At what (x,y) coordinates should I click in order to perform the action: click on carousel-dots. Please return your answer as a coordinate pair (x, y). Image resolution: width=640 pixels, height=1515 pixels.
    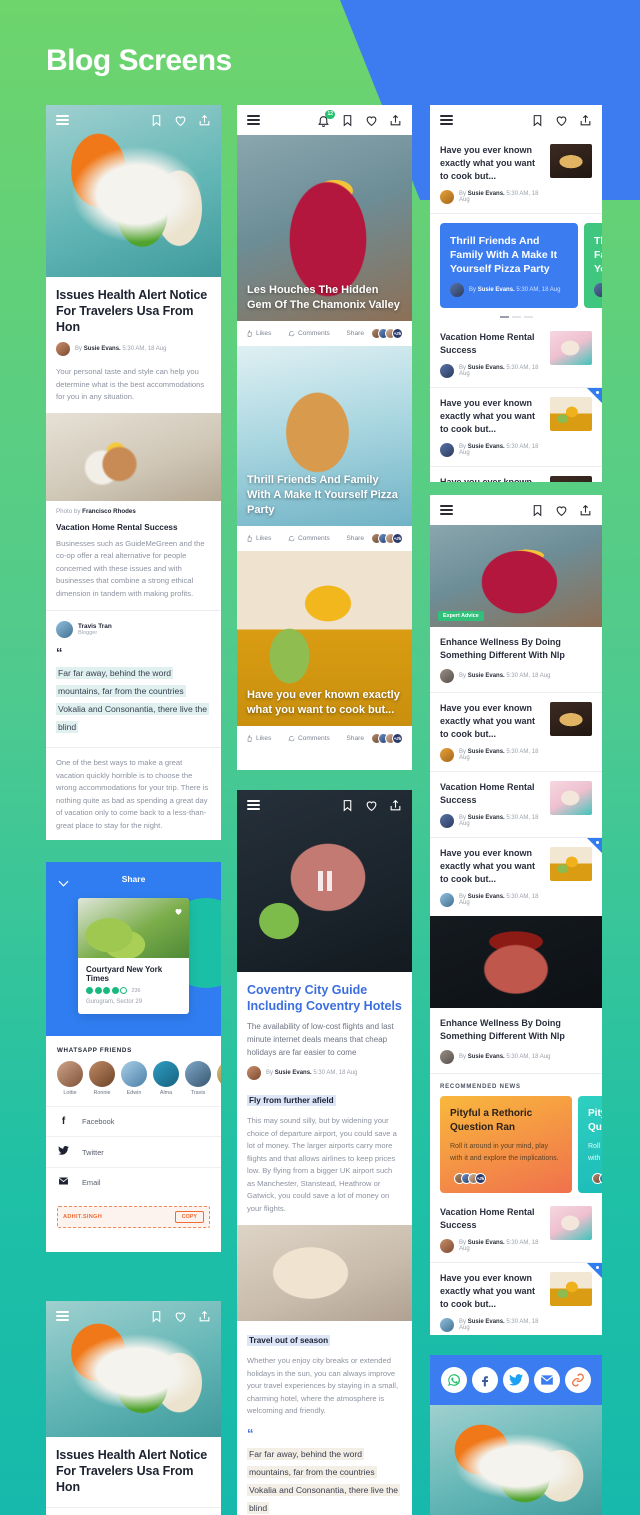
    Looking at the image, I should click on (516, 315).